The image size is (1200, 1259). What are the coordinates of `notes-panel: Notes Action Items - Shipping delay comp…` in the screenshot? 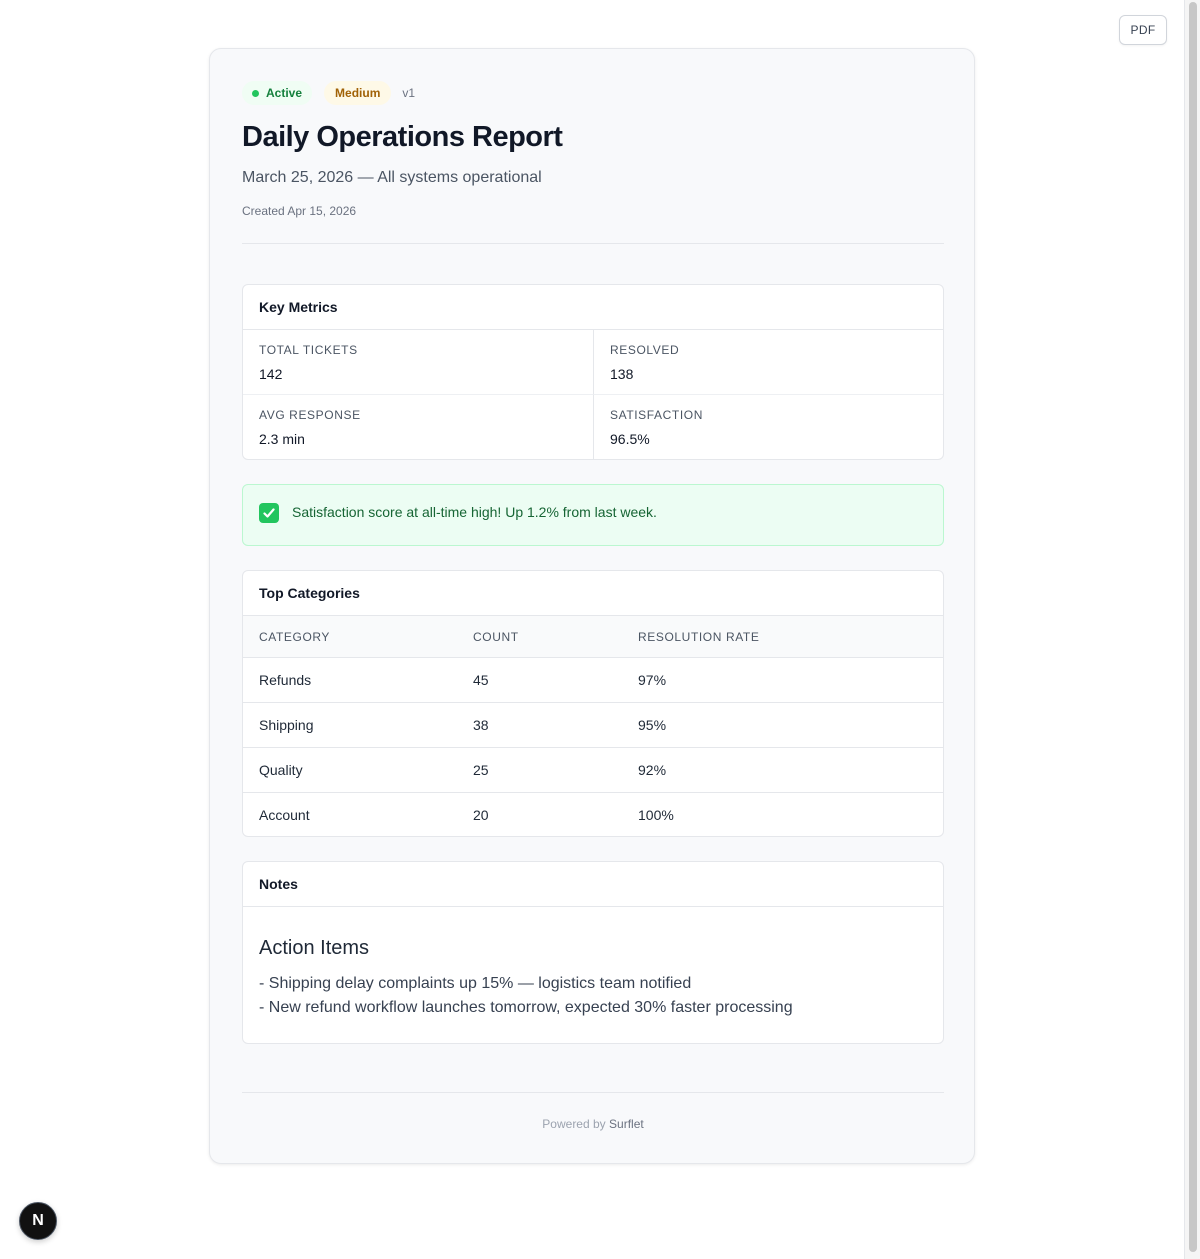 It's located at (593, 952).